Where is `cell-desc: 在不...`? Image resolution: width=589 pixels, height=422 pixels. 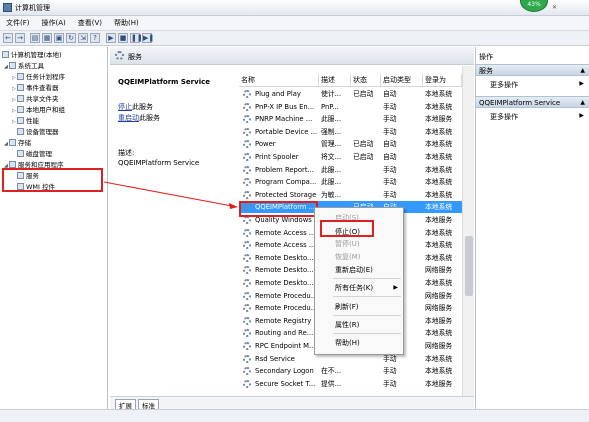 cell-desc: 在不... is located at coordinates (331, 371).